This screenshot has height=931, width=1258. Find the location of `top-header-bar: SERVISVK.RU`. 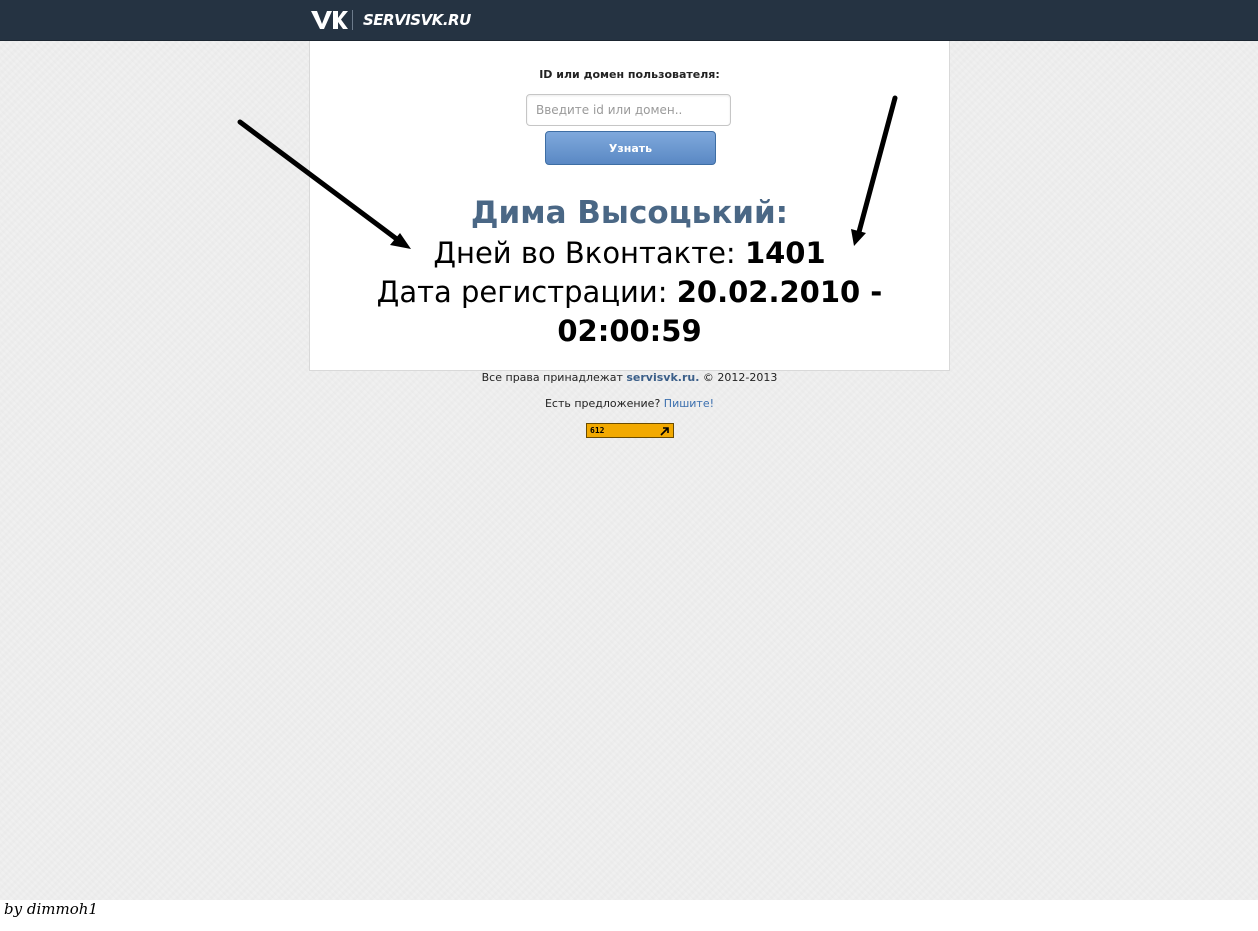

top-header-bar: SERVISVK.RU is located at coordinates (629, 20).